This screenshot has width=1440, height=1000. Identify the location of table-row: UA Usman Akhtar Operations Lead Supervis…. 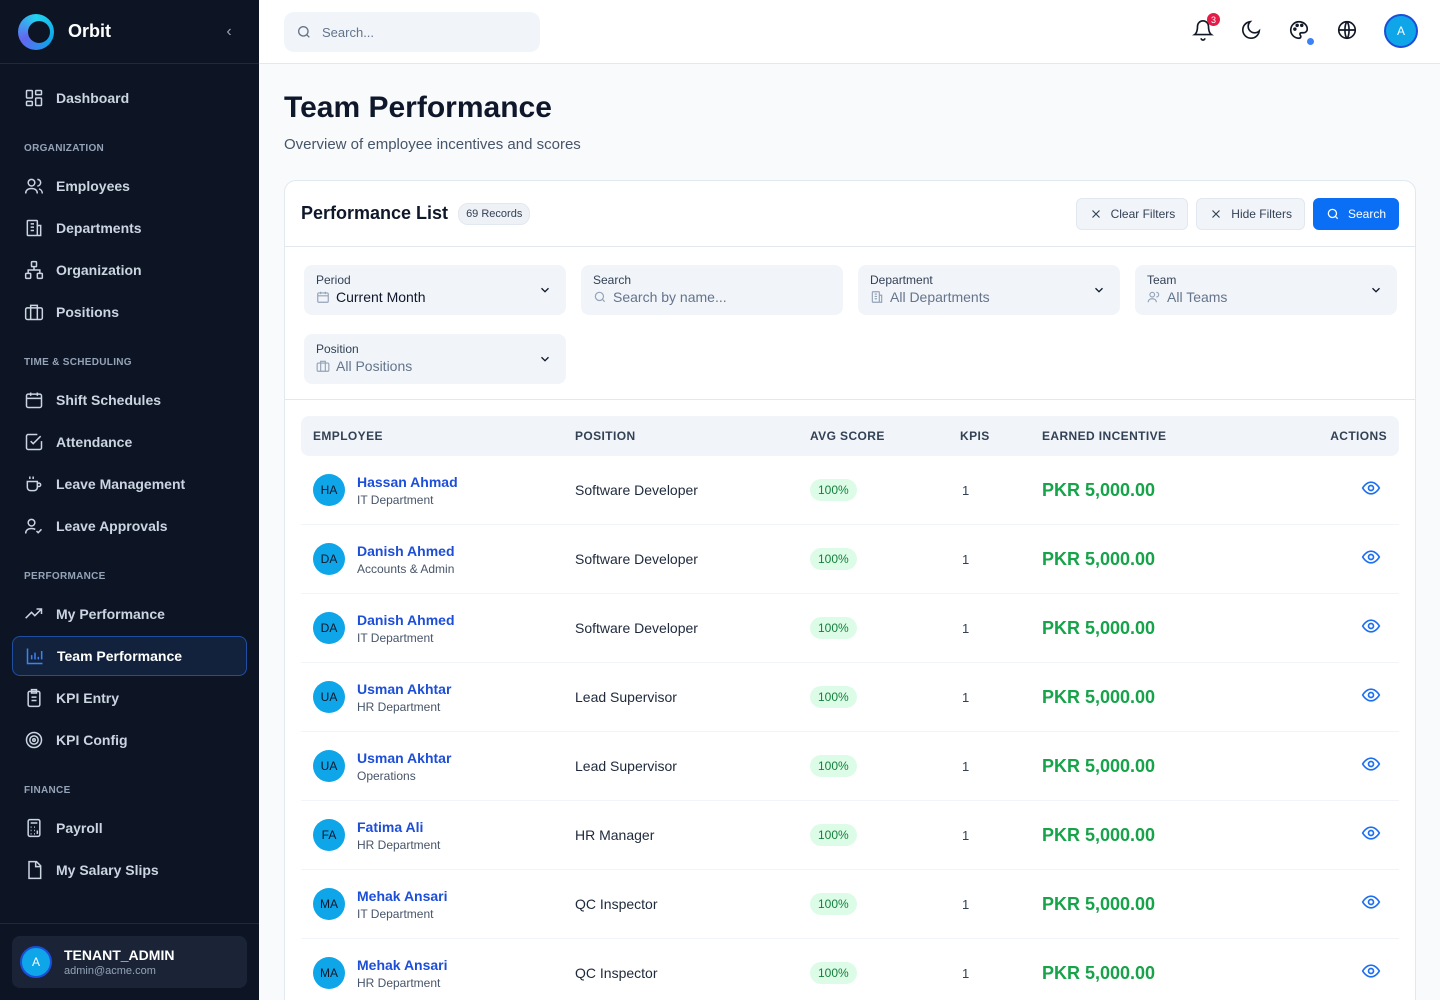
(850, 766).